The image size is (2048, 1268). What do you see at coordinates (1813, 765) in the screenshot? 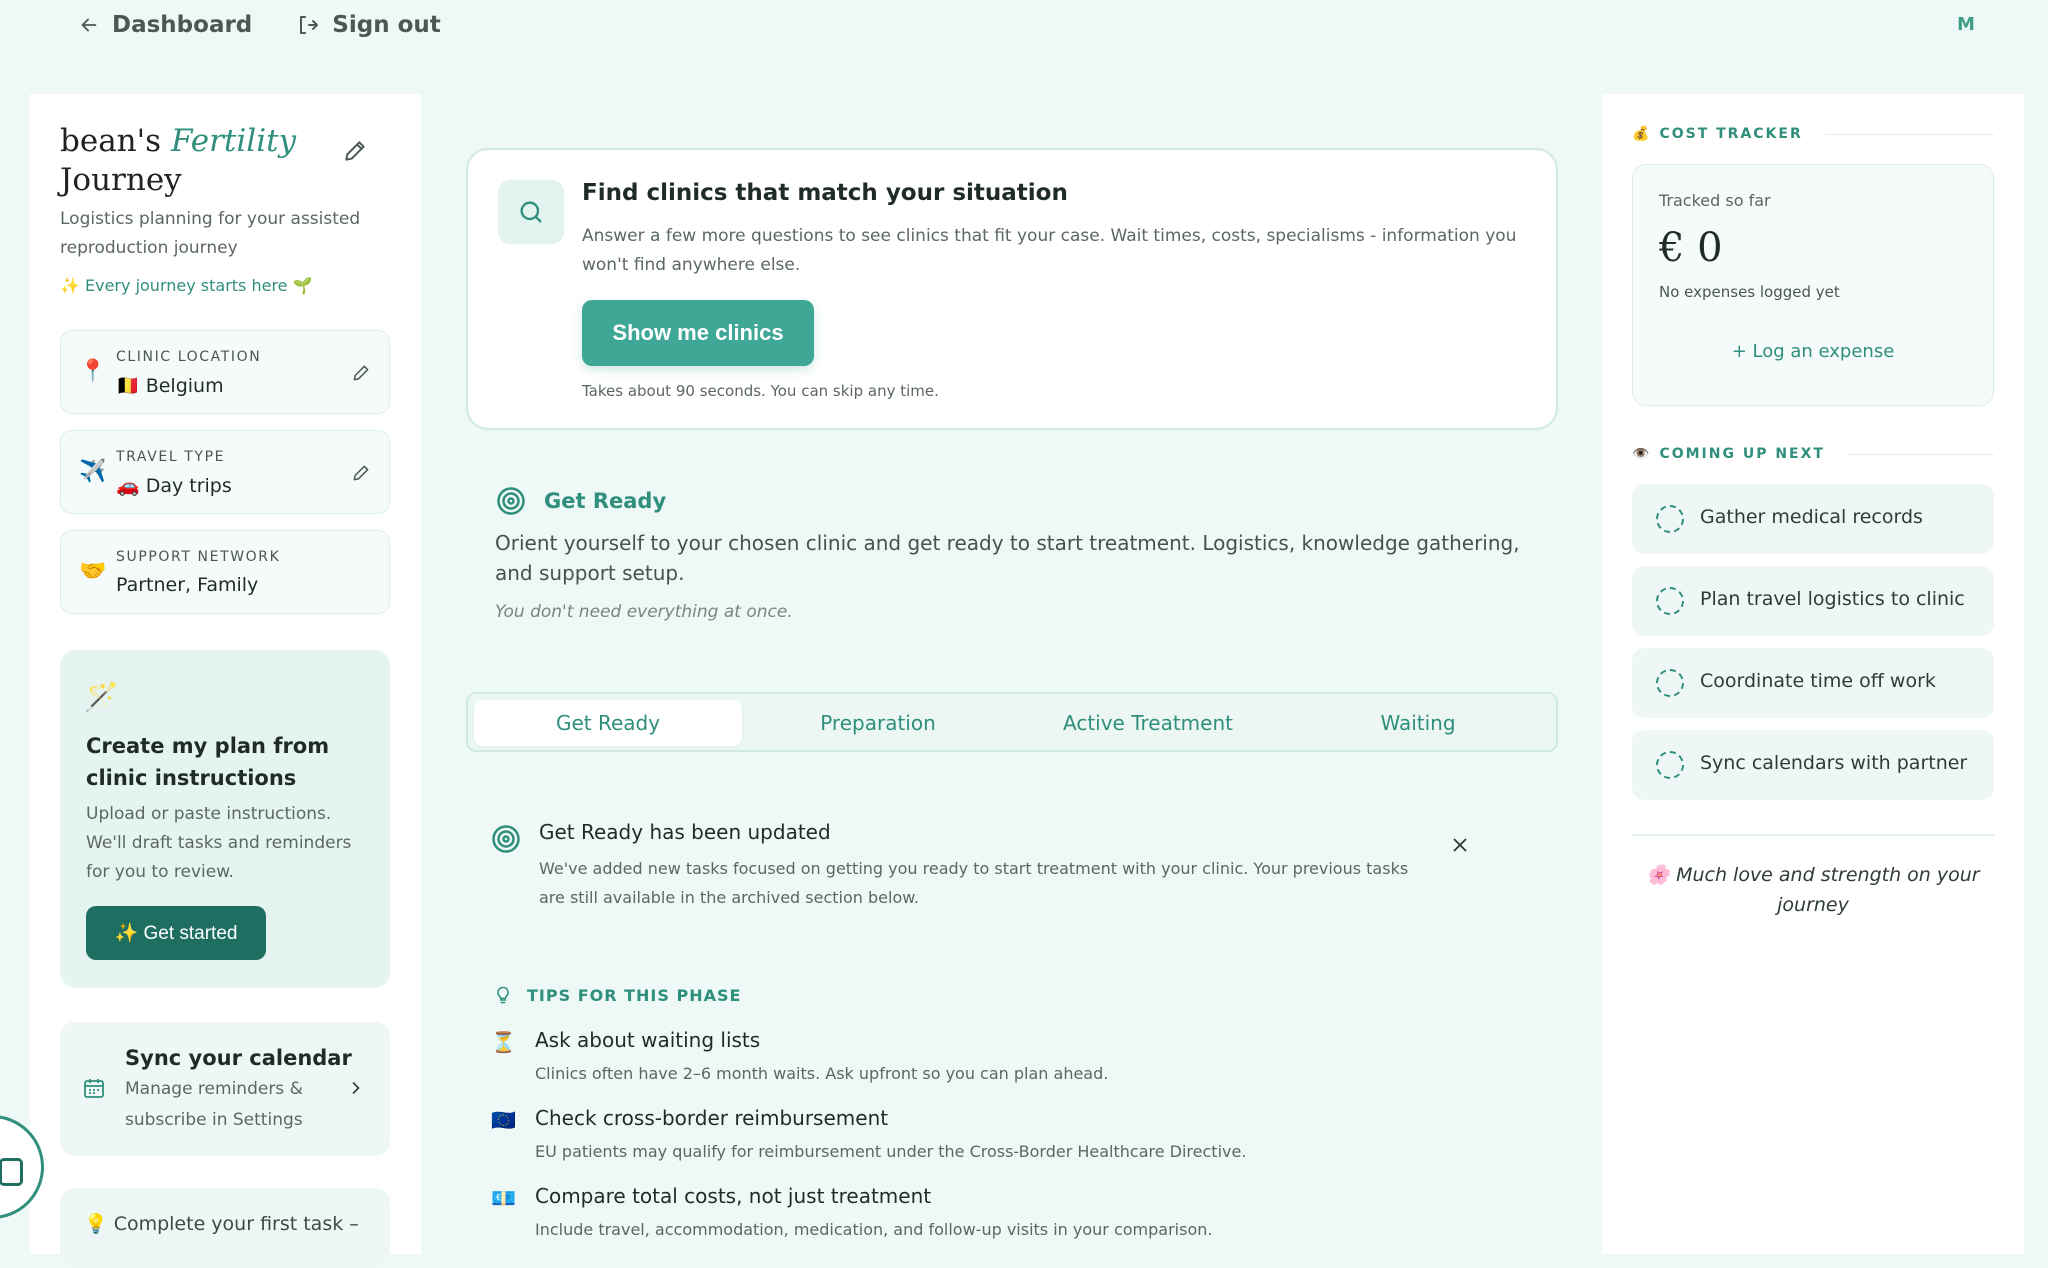
I see `upcoming-task: Sync calendars with partner` at bounding box center [1813, 765].